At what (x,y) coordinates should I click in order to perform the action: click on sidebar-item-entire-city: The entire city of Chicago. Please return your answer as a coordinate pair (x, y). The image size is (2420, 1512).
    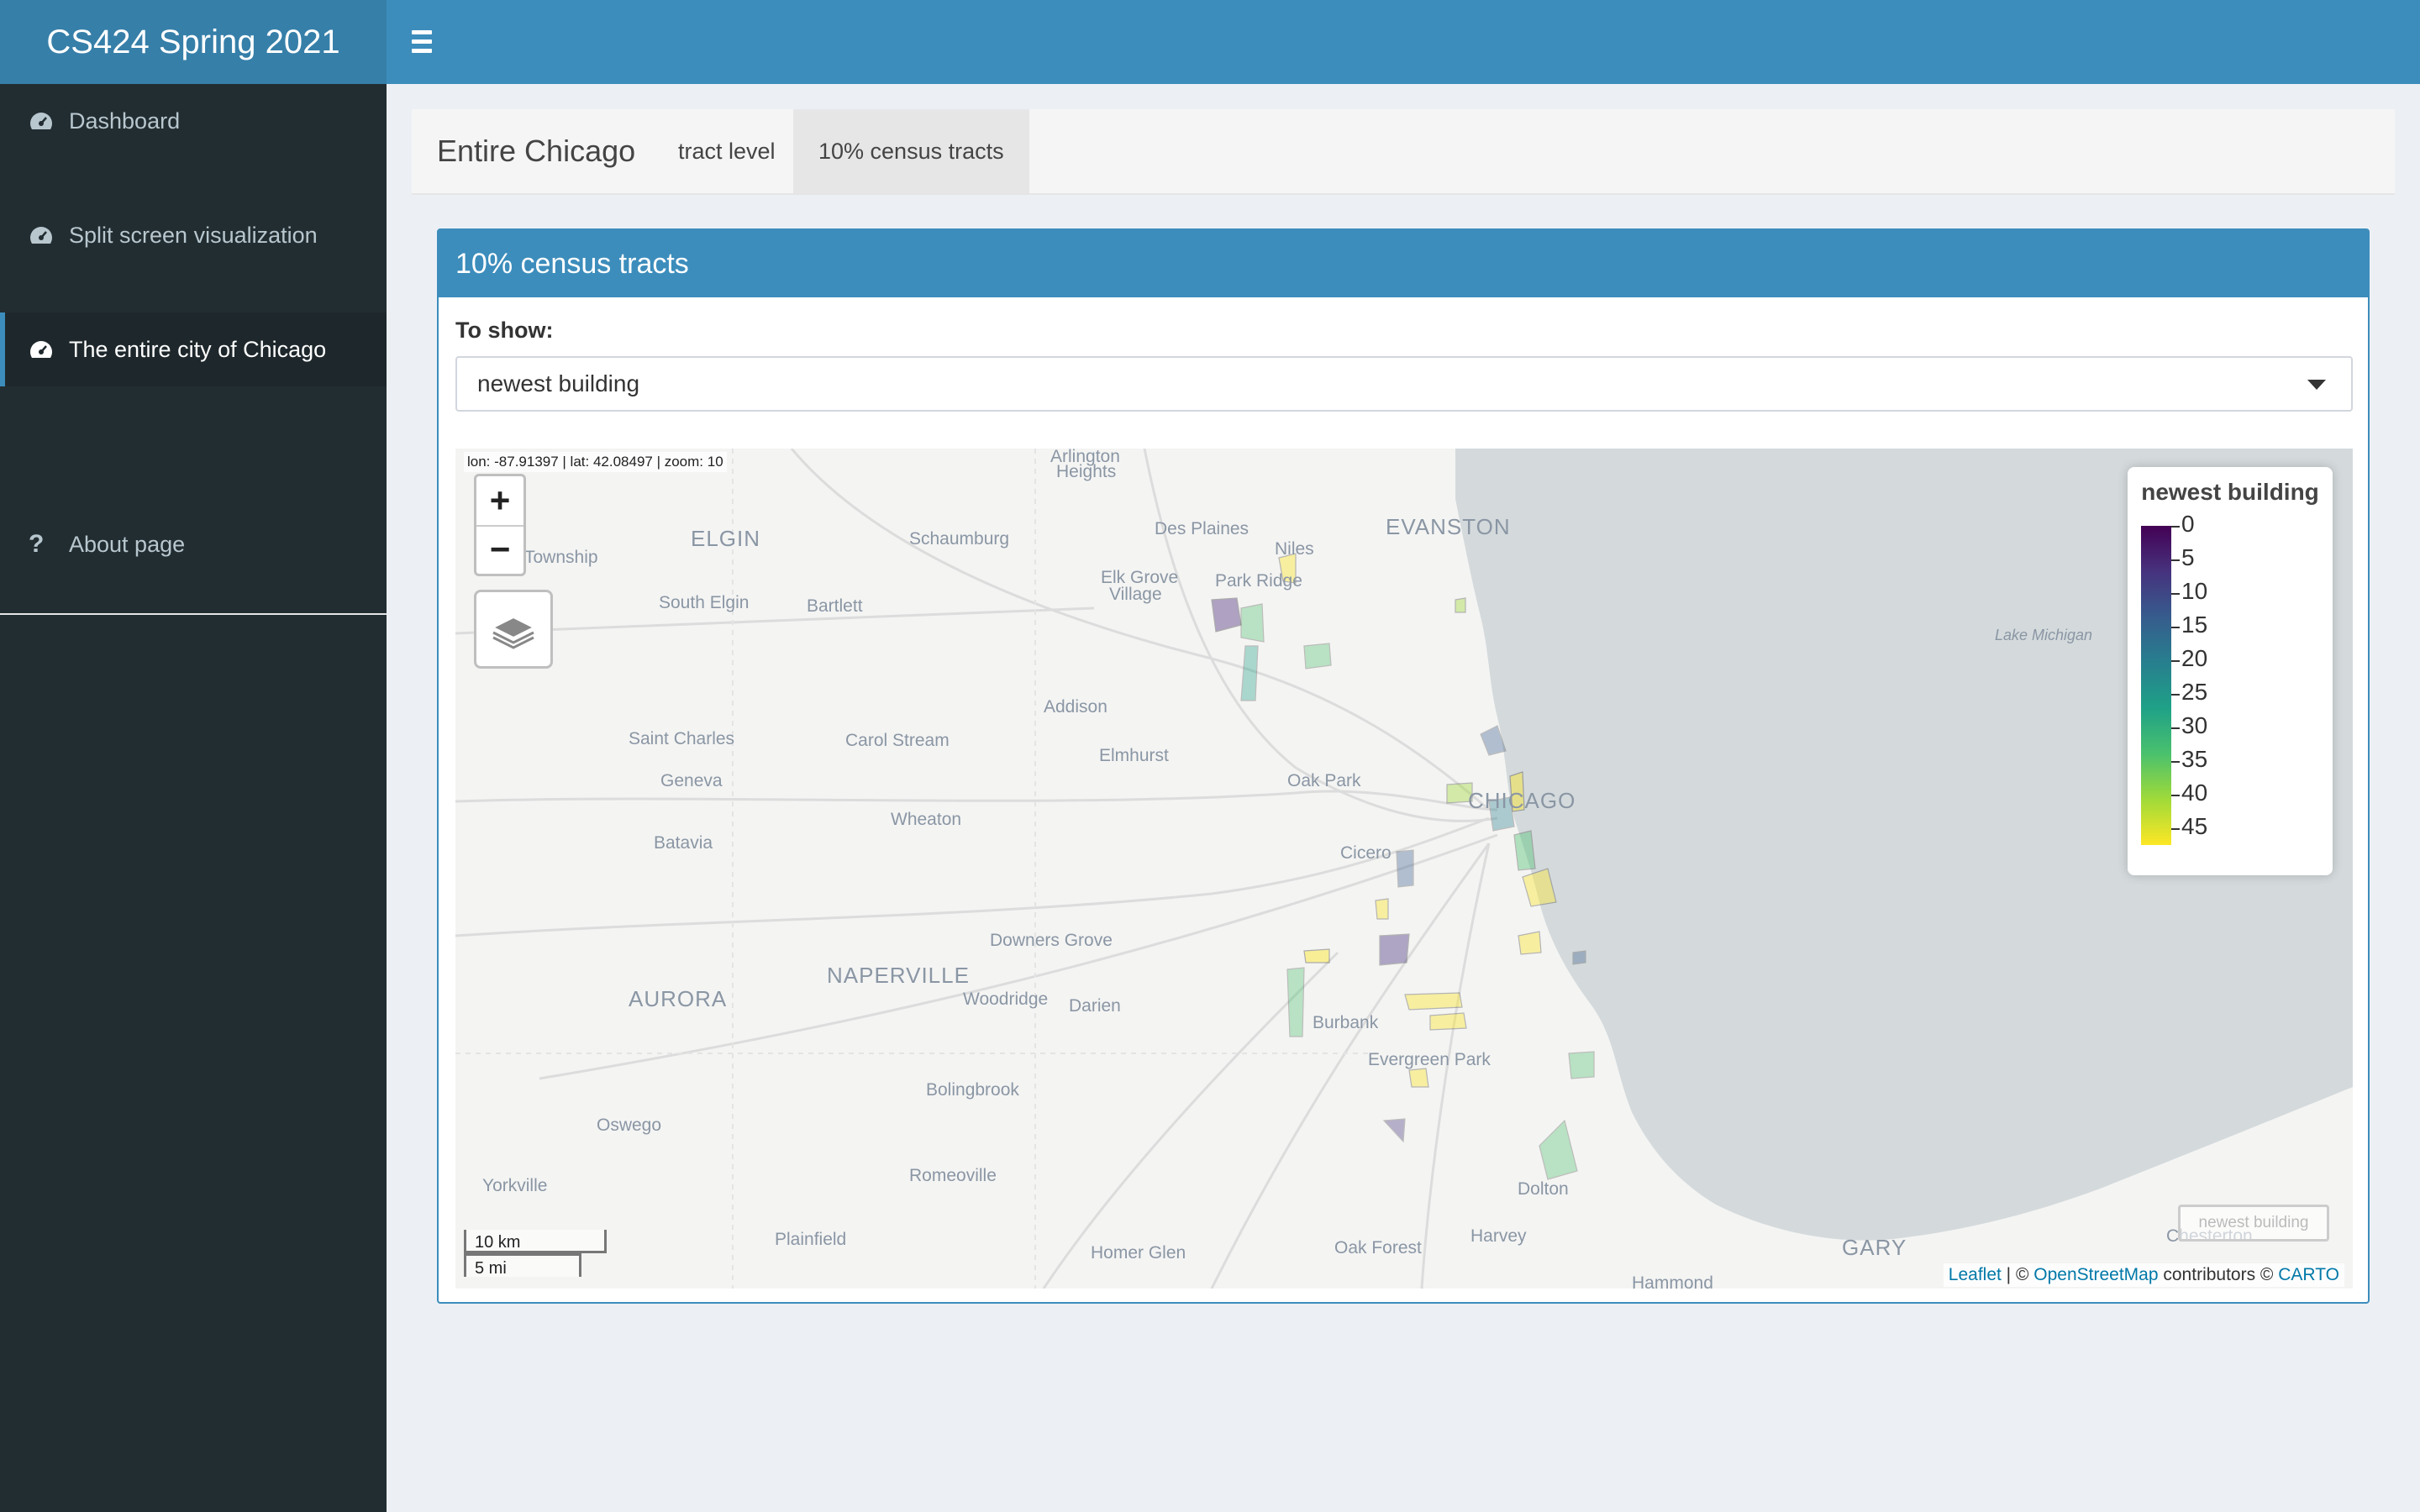
    Looking at the image, I should click on (193, 349).